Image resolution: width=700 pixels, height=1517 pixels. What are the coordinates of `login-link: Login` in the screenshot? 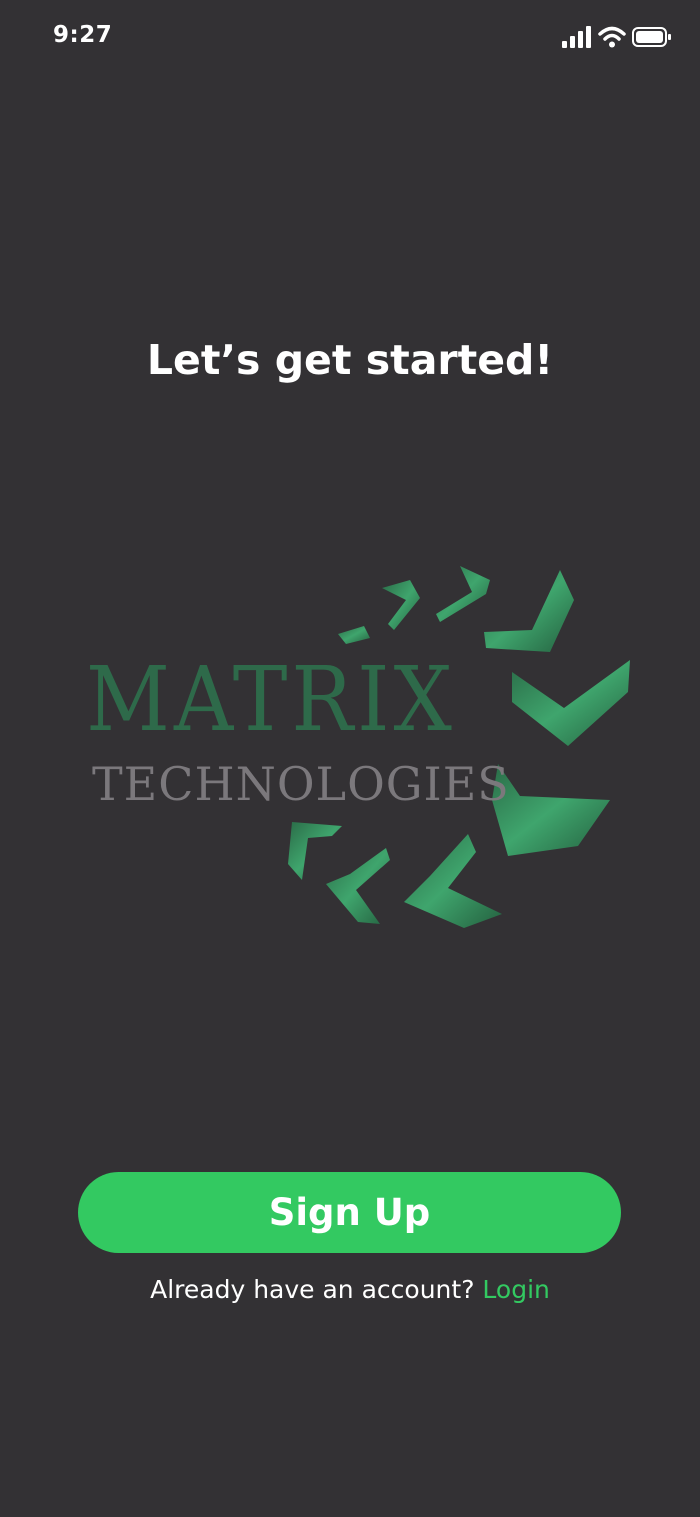 It's located at (515, 1289).